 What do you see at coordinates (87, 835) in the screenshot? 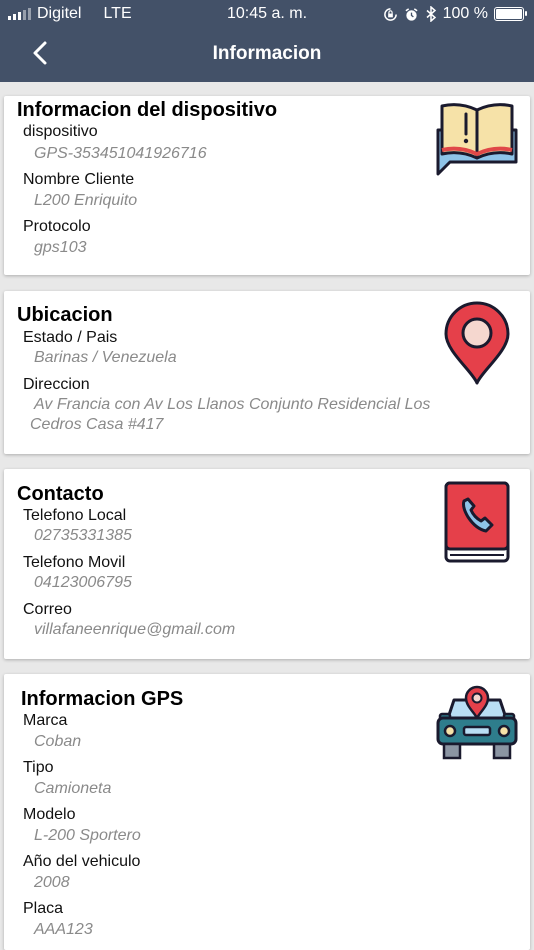
I see `field-value-modelo: L-200 Sportero` at bounding box center [87, 835].